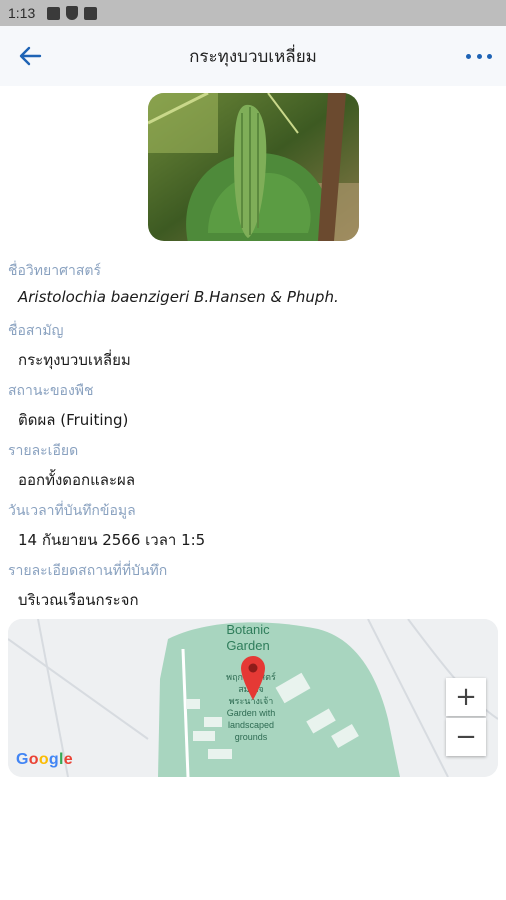 This screenshot has width=506, height=900. I want to click on card-notification-icon, so click(91, 13).